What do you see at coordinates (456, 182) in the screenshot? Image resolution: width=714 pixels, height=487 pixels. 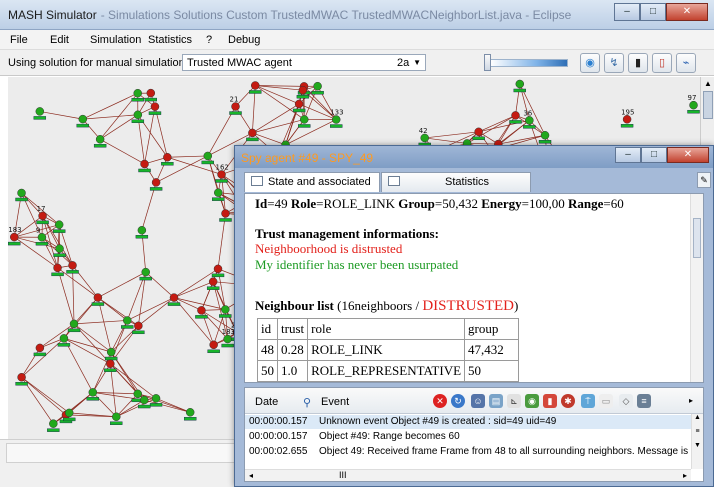 I see `tab-statistics: Statistics` at bounding box center [456, 182].